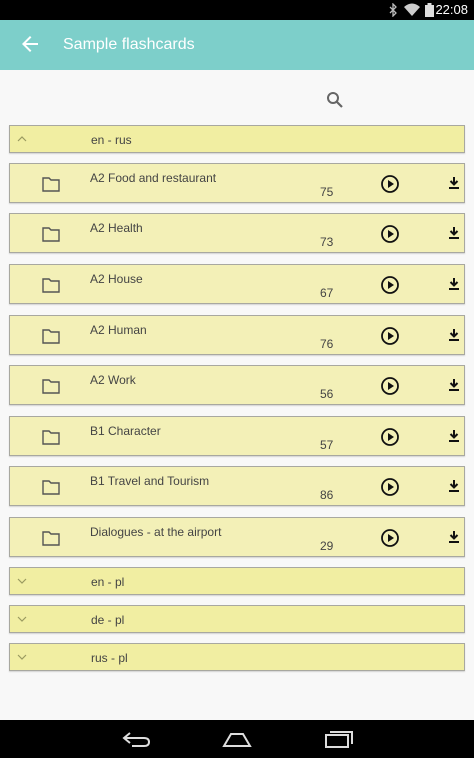 The image size is (474, 758). What do you see at coordinates (327, 344) in the screenshot?
I see `deck-card-count: 76` at bounding box center [327, 344].